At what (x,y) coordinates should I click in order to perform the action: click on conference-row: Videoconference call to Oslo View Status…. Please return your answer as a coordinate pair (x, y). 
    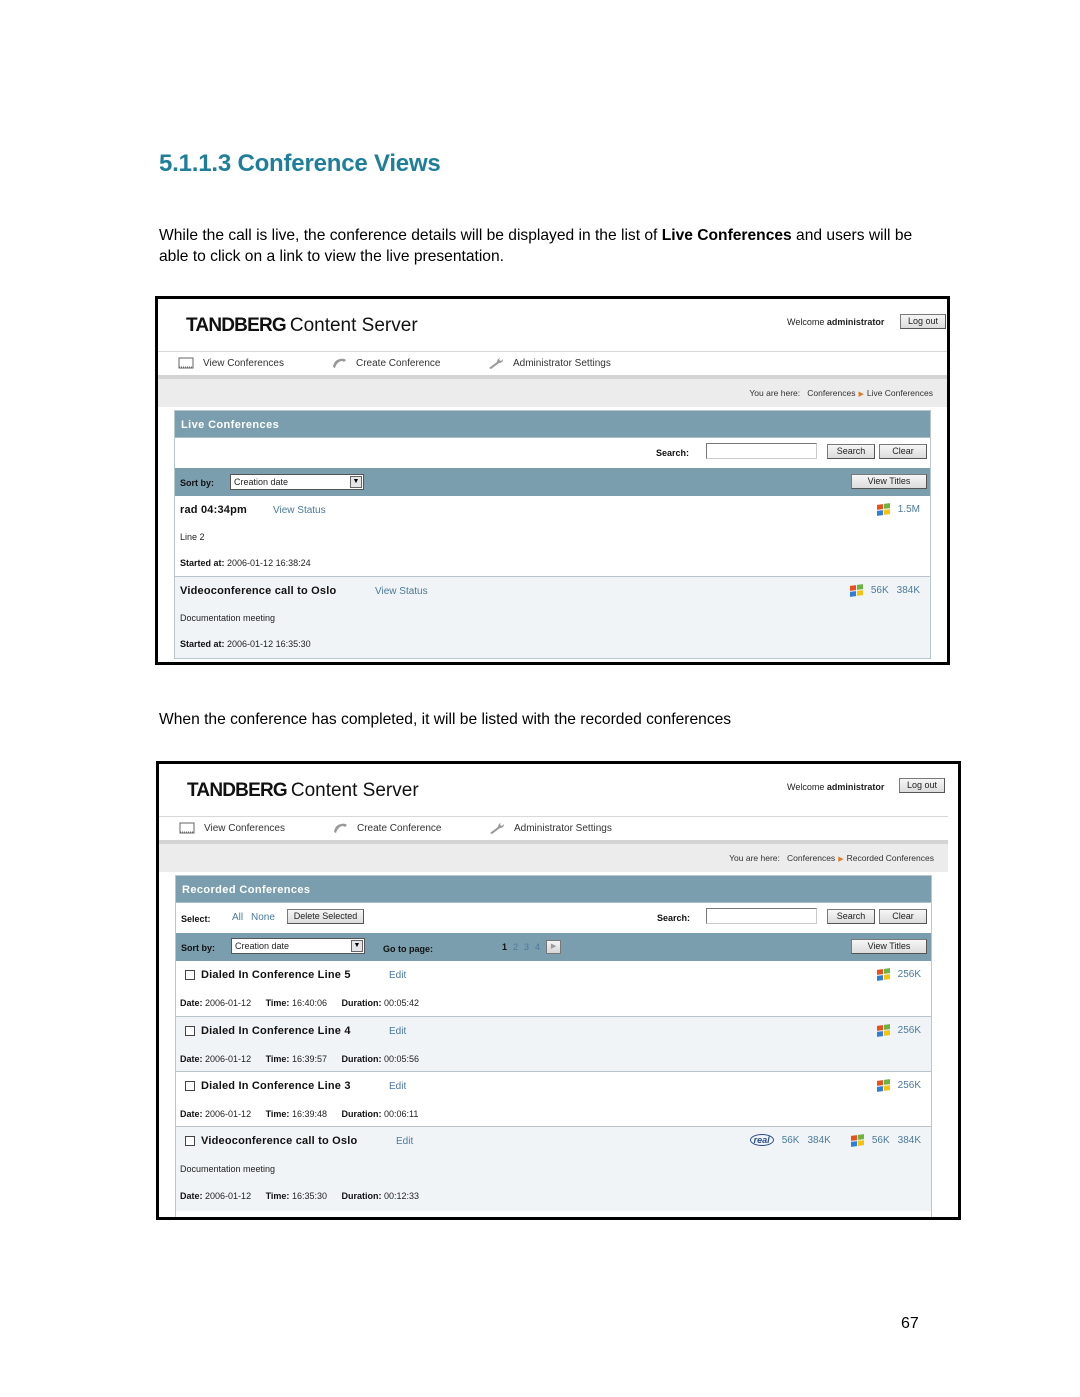
    Looking at the image, I should click on (552, 617).